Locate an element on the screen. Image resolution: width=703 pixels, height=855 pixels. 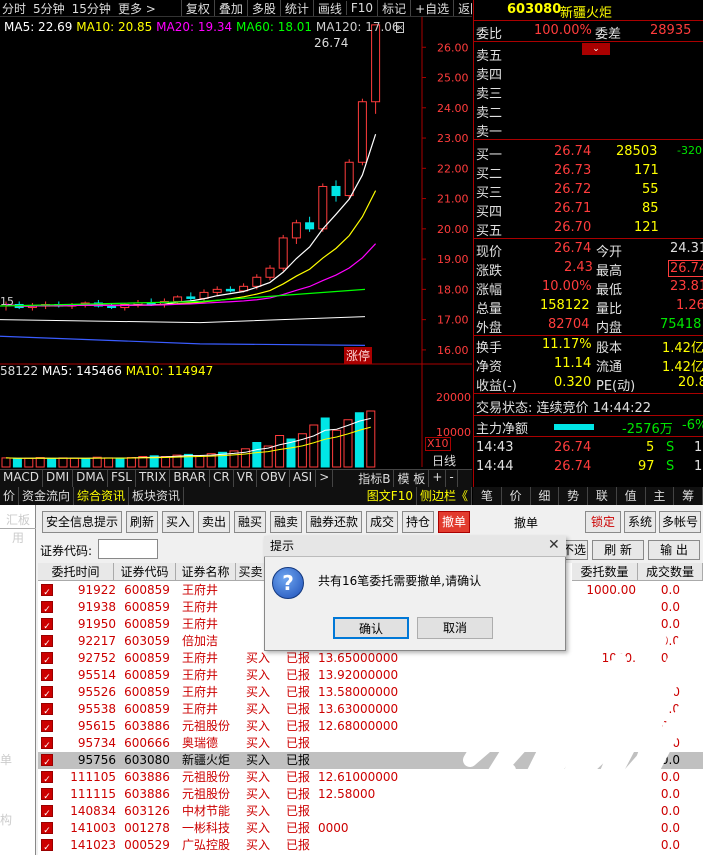
deals-button: 成交 is located at coordinates (382, 522).